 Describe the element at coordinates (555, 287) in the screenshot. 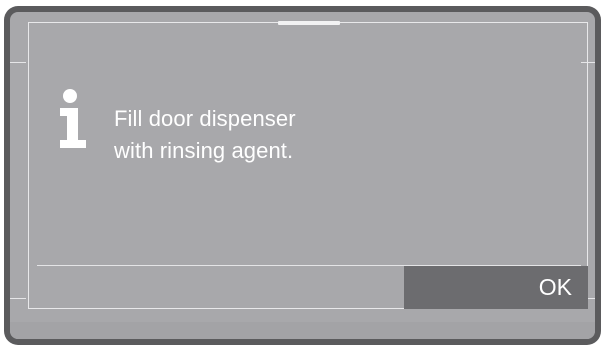

I see `ok-button-label: OK` at that location.